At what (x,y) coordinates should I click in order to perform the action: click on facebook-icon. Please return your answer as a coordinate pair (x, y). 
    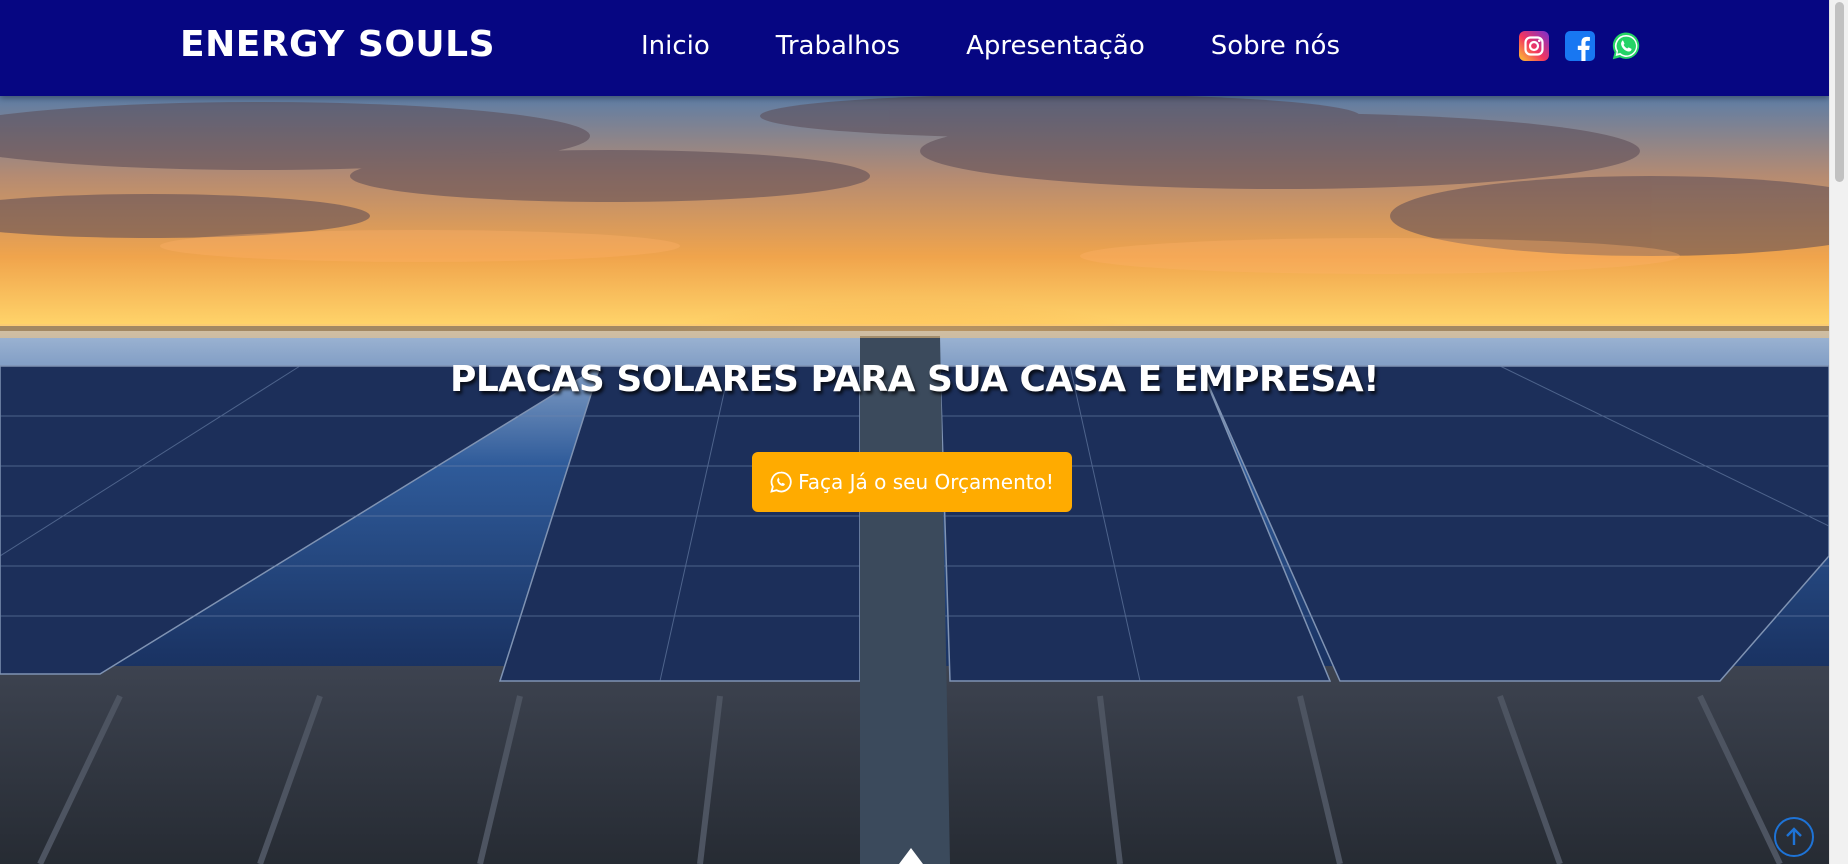
    Looking at the image, I should click on (1580, 46).